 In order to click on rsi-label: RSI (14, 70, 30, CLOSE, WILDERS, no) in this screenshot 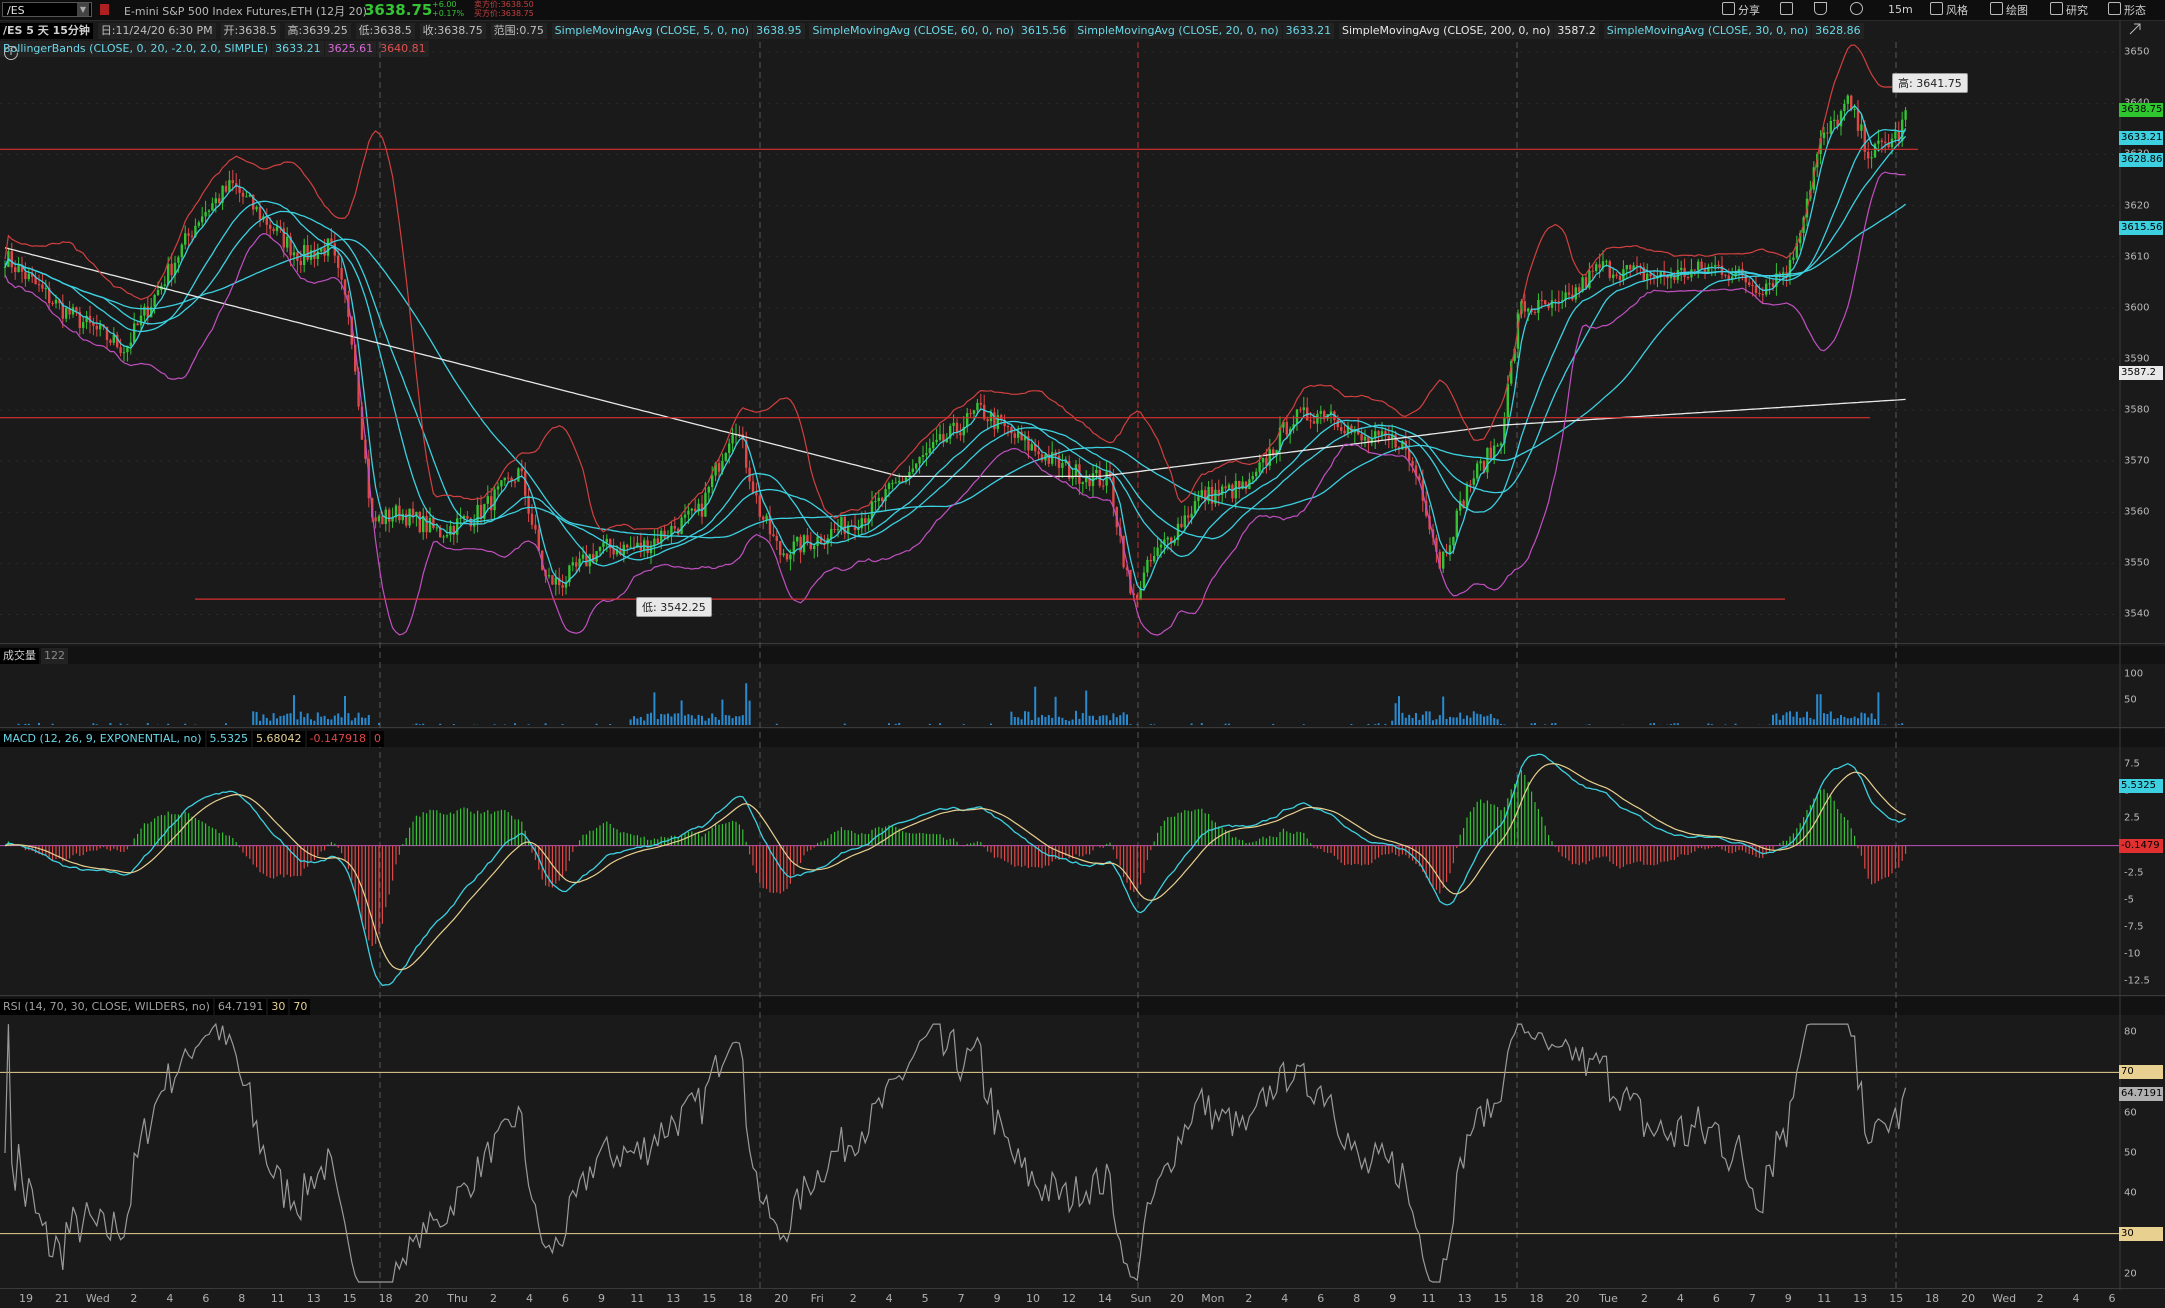, I will do `click(106, 1007)`.